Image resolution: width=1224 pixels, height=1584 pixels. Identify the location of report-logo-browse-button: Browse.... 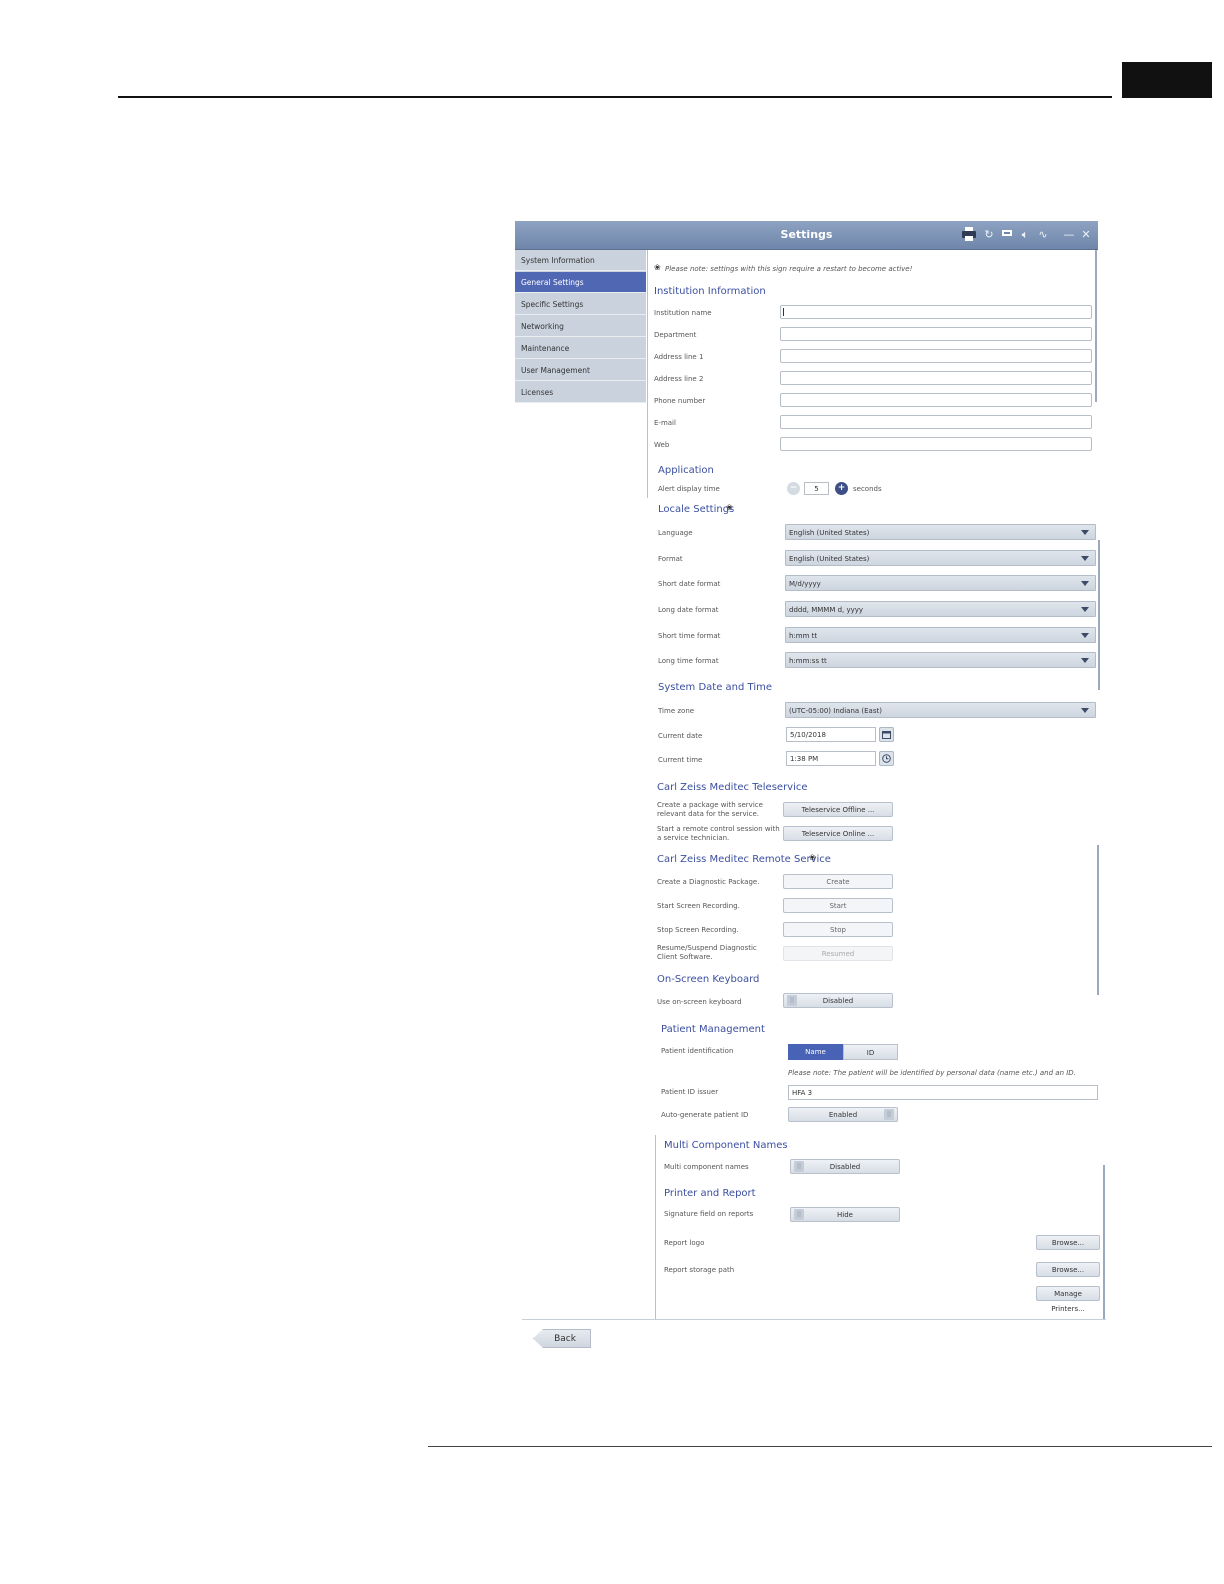
(1068, 1242).